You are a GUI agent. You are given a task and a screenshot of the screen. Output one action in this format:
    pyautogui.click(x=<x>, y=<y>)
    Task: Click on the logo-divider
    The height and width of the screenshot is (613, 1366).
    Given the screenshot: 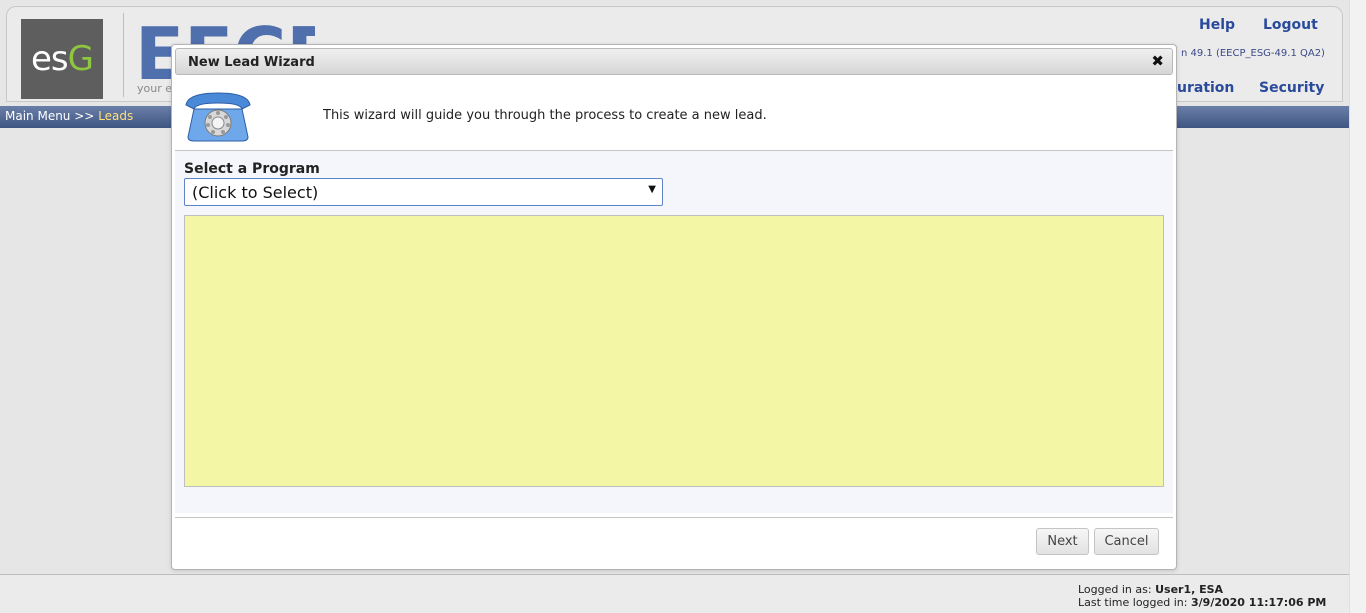 What is the action you would take?
    pyautogui.click(x=123, y=55)
    